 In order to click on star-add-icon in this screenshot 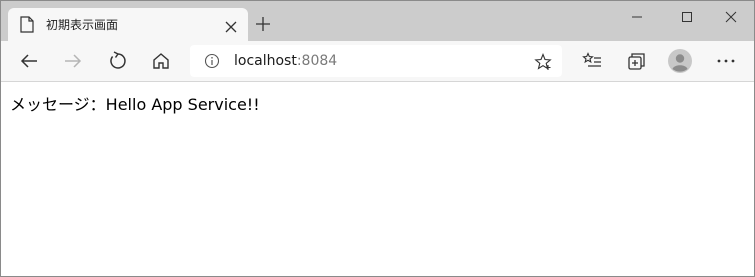, I will do `click(543, 62)`.